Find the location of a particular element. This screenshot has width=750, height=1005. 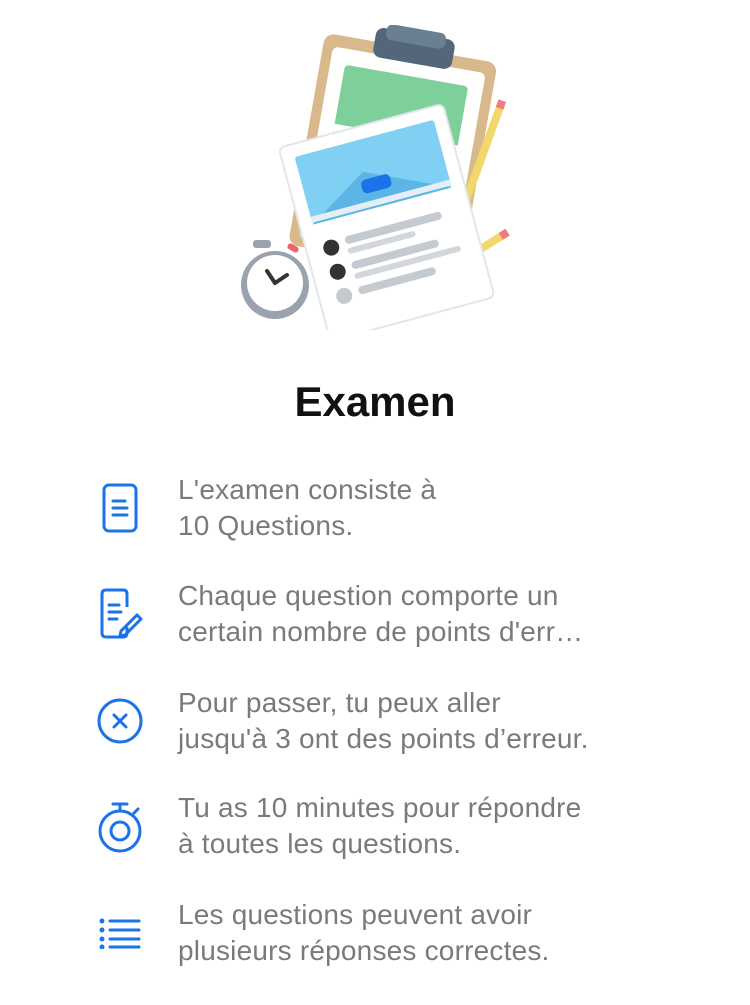

document-icon is located at coordinates (120, 508).